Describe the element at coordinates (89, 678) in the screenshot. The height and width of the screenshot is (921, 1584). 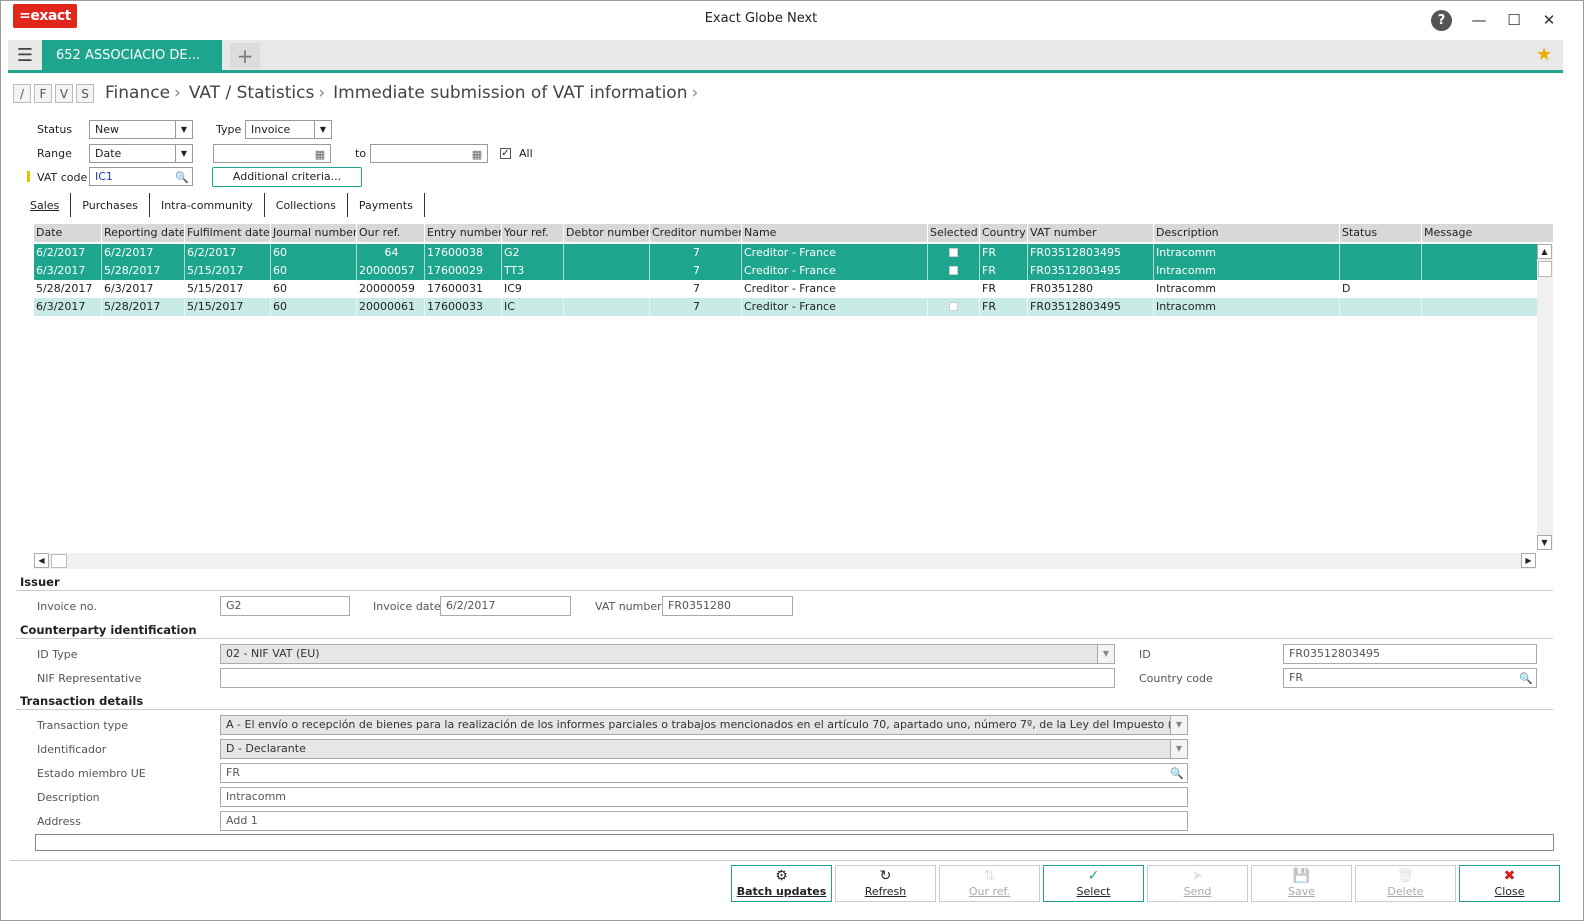
I see `nif-representative-label: NIF Representative` at that location.